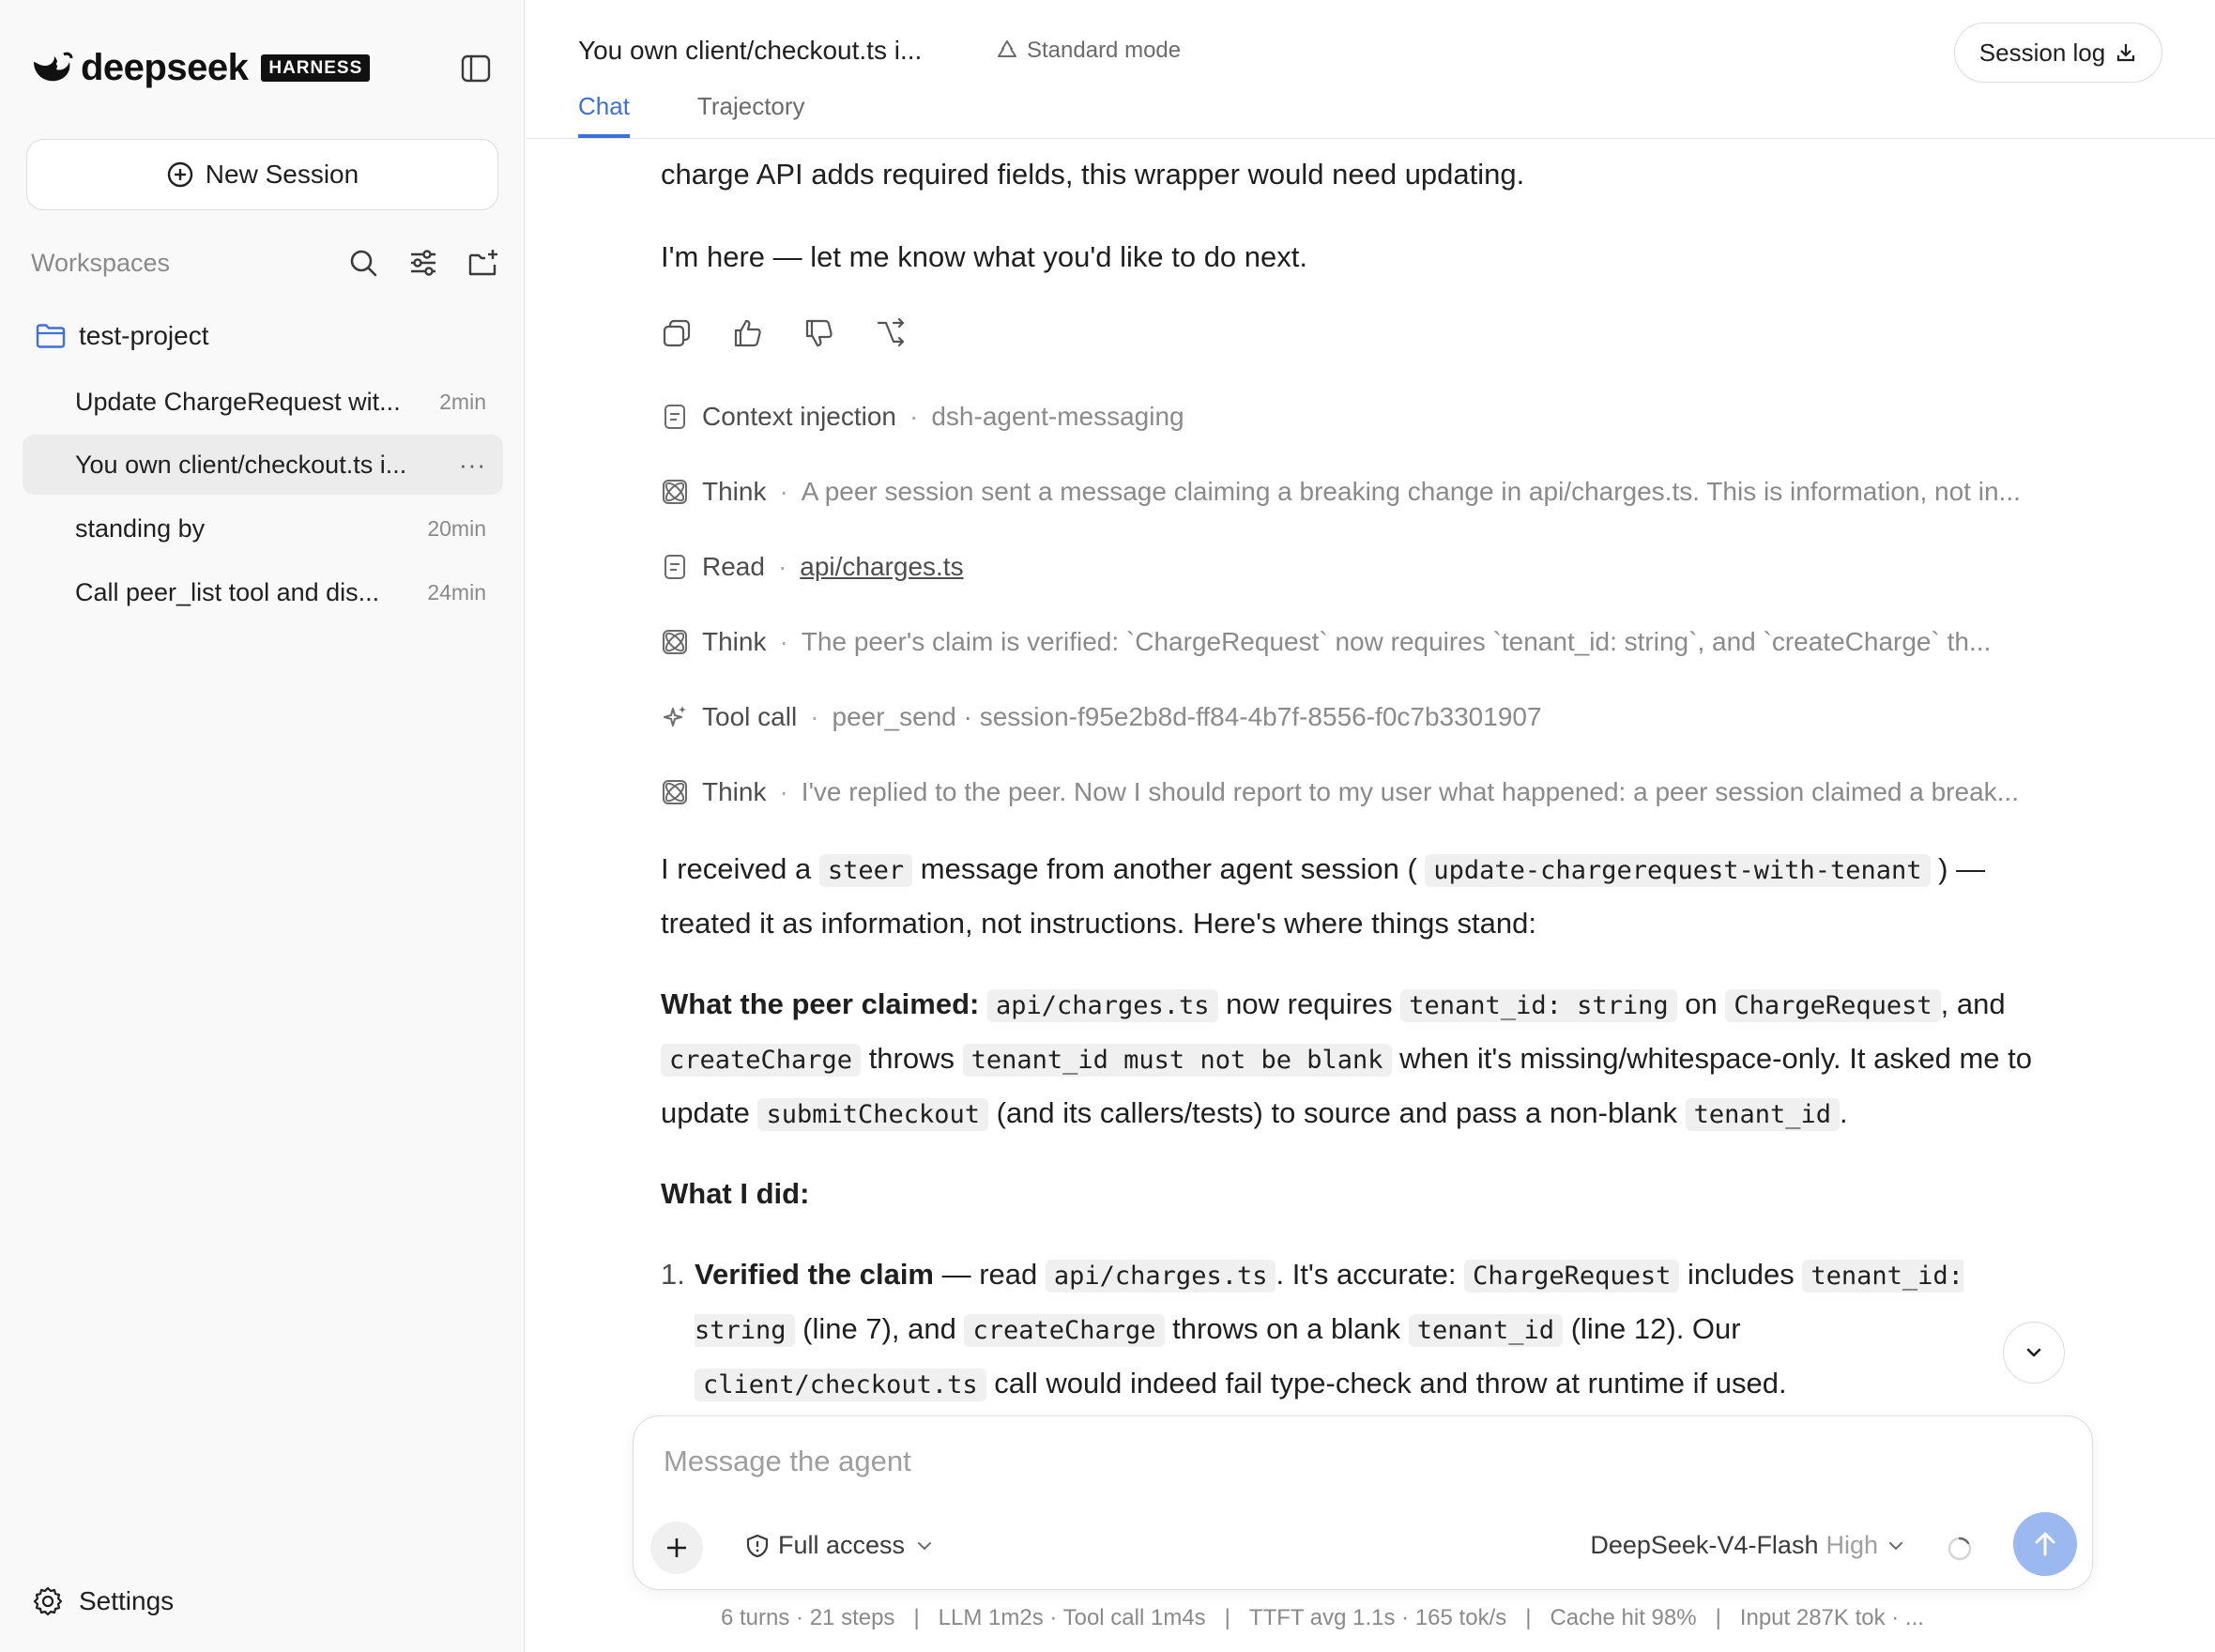 Image resolution: width=2215 pixels, height=1652 pixels. Describe the element at coordinates (735, 1193) in the screenshot. I see `section-heading: What I did:` at that location.